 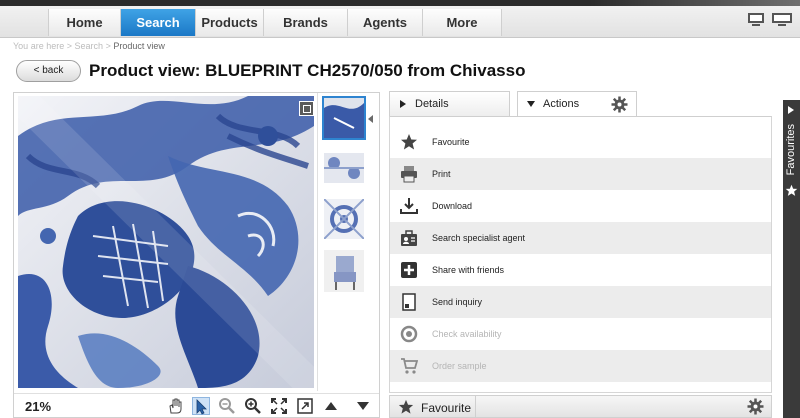 I want to click on nav-agents: Agents, so click(x=384, y=22).